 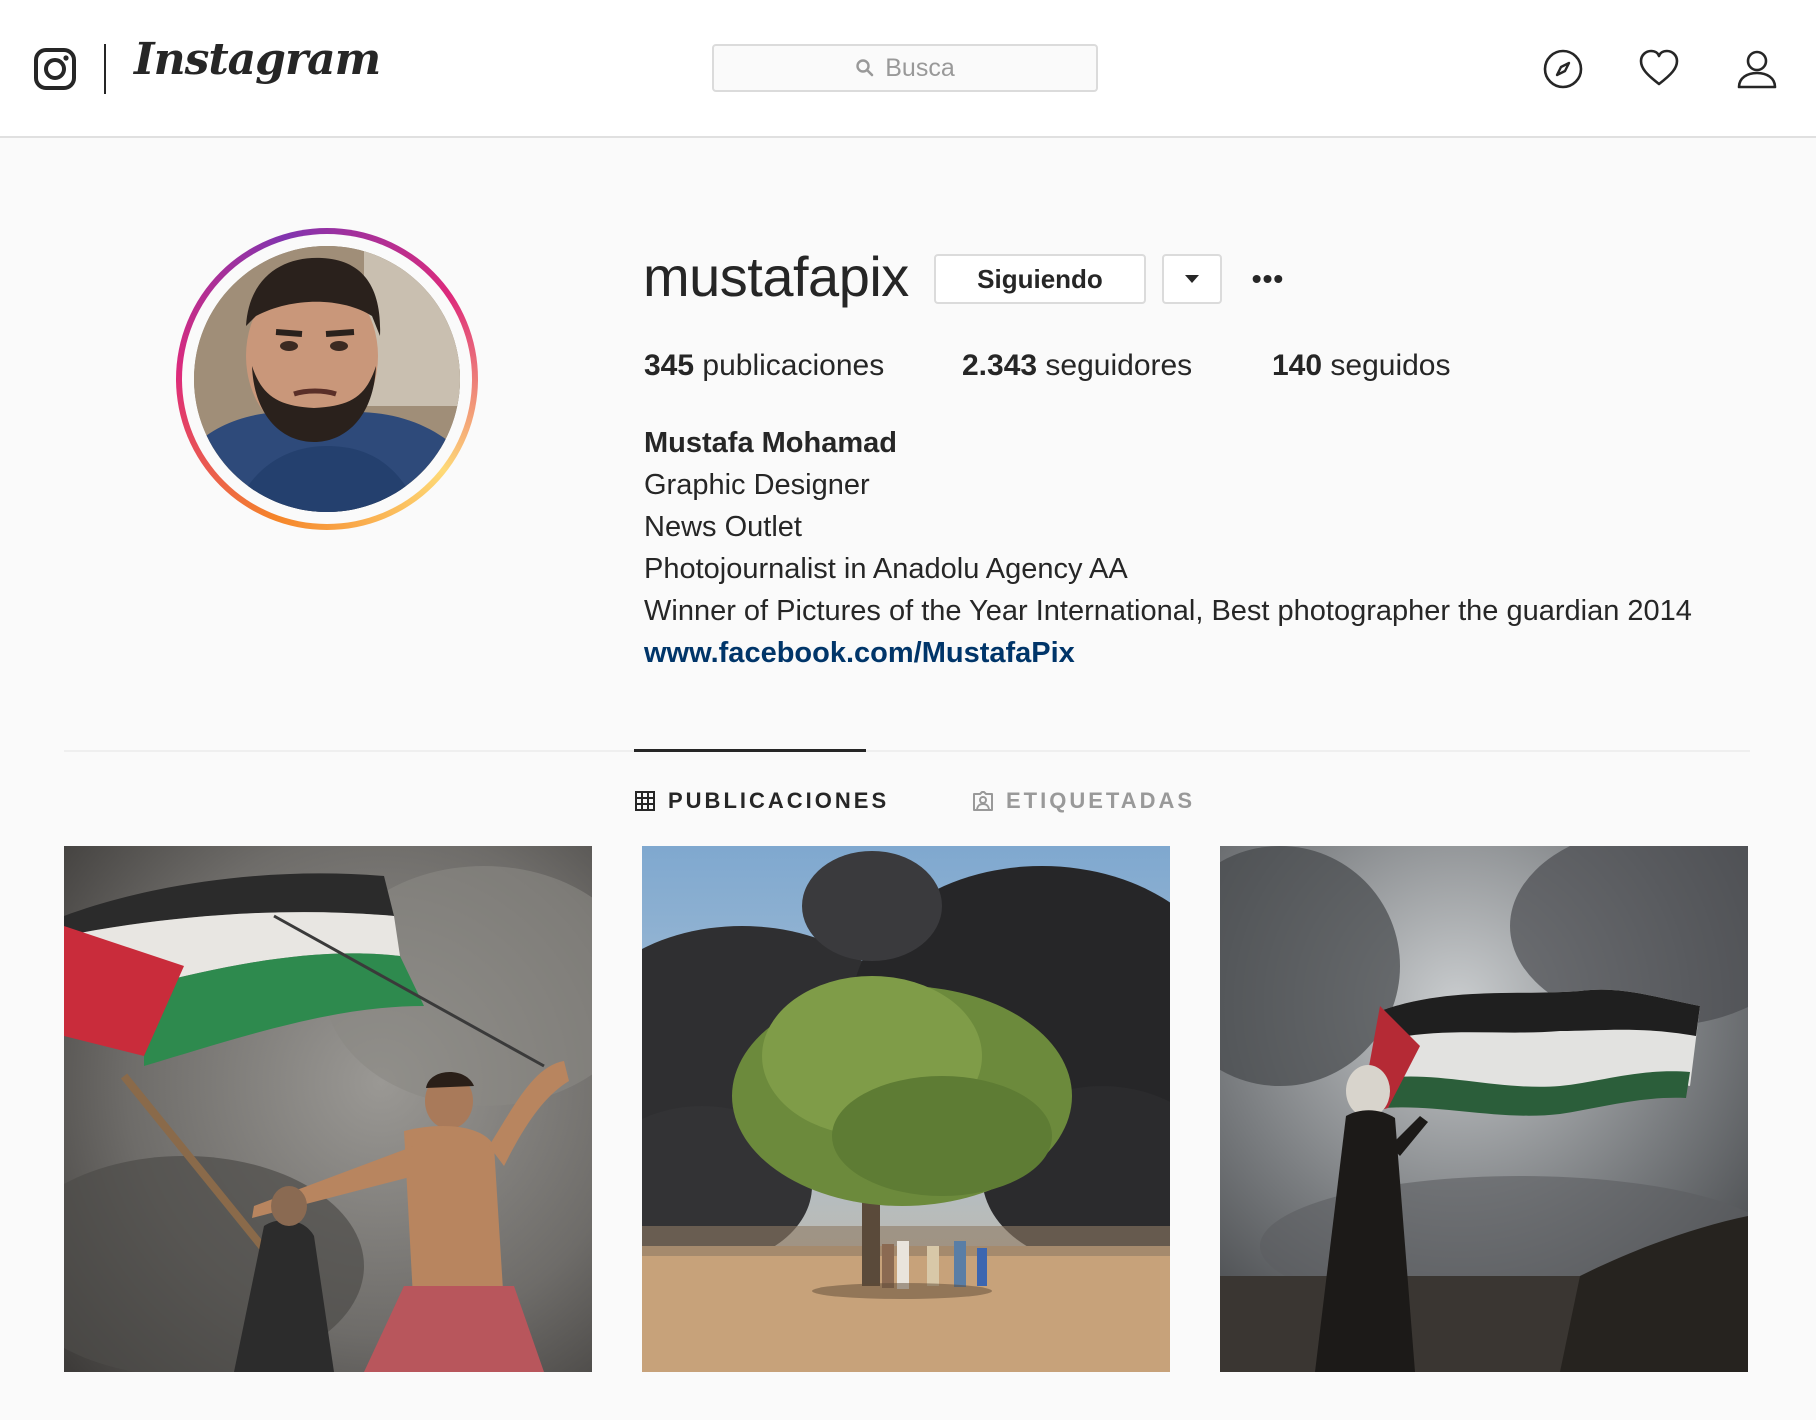 I want to click on tab-publicaciones: PUBLICACIONES, so click(x=761, y=801).